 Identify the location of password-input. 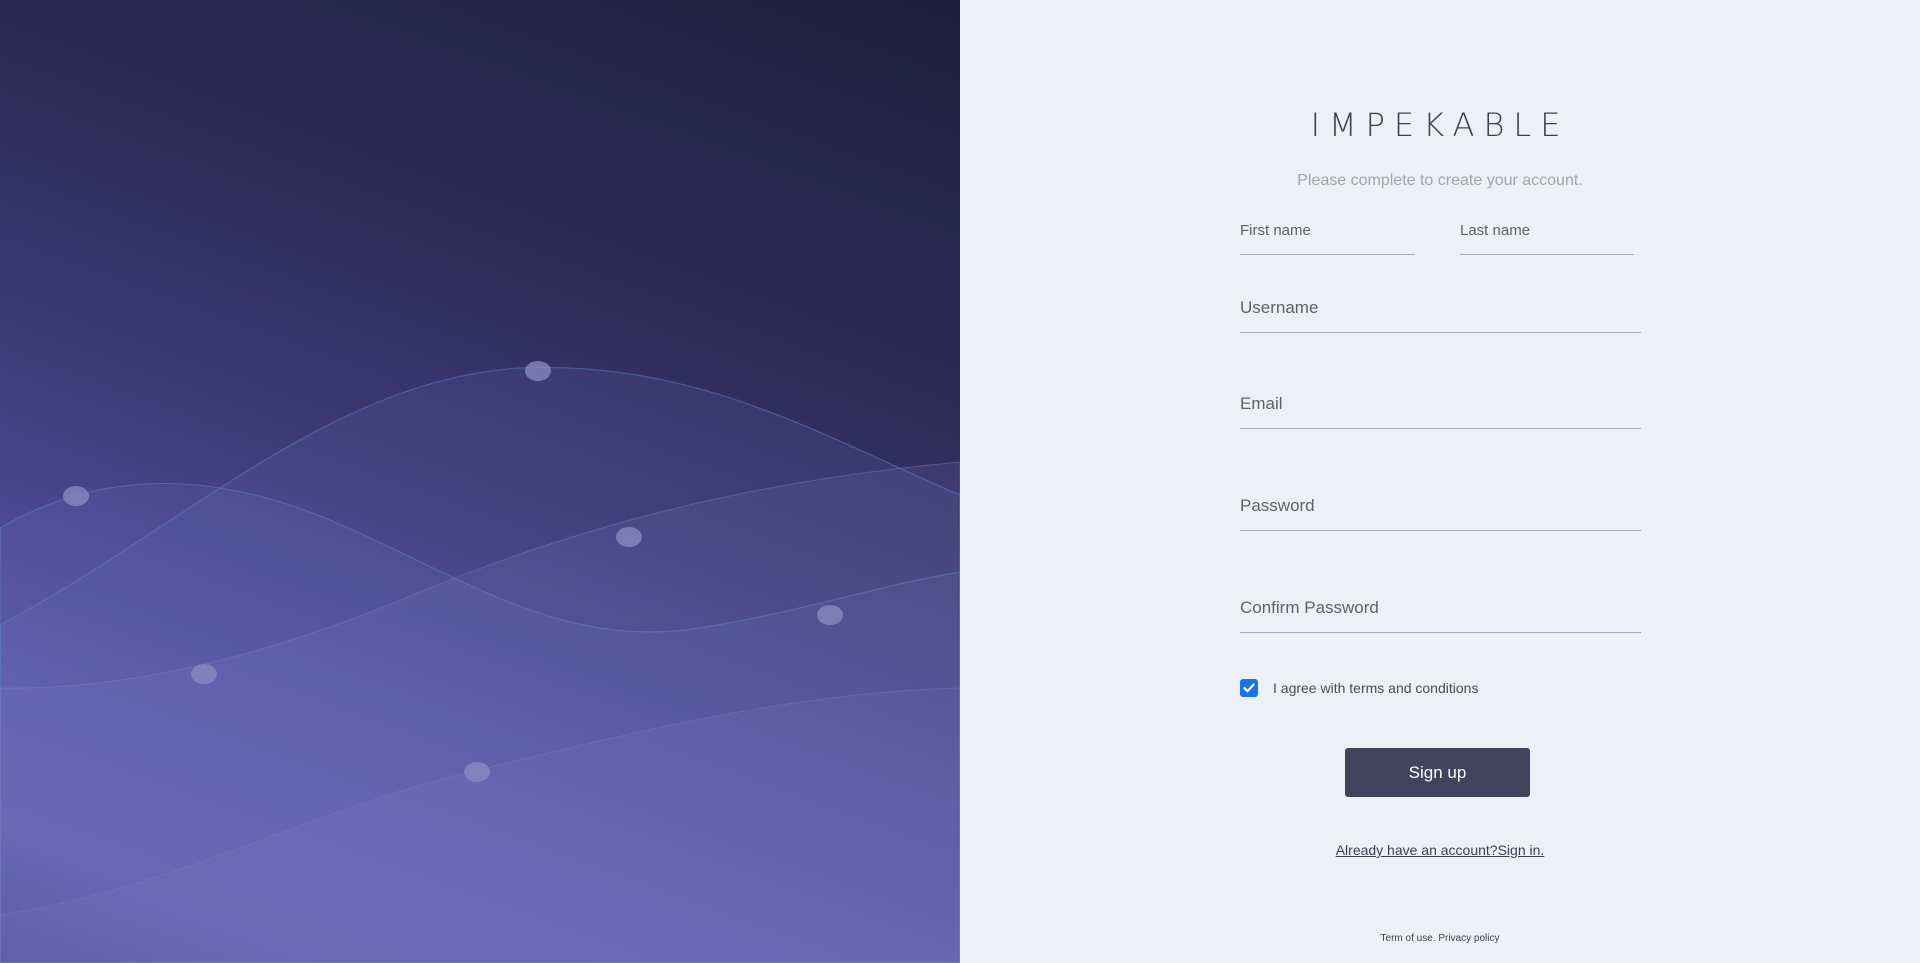
(1440, 511).